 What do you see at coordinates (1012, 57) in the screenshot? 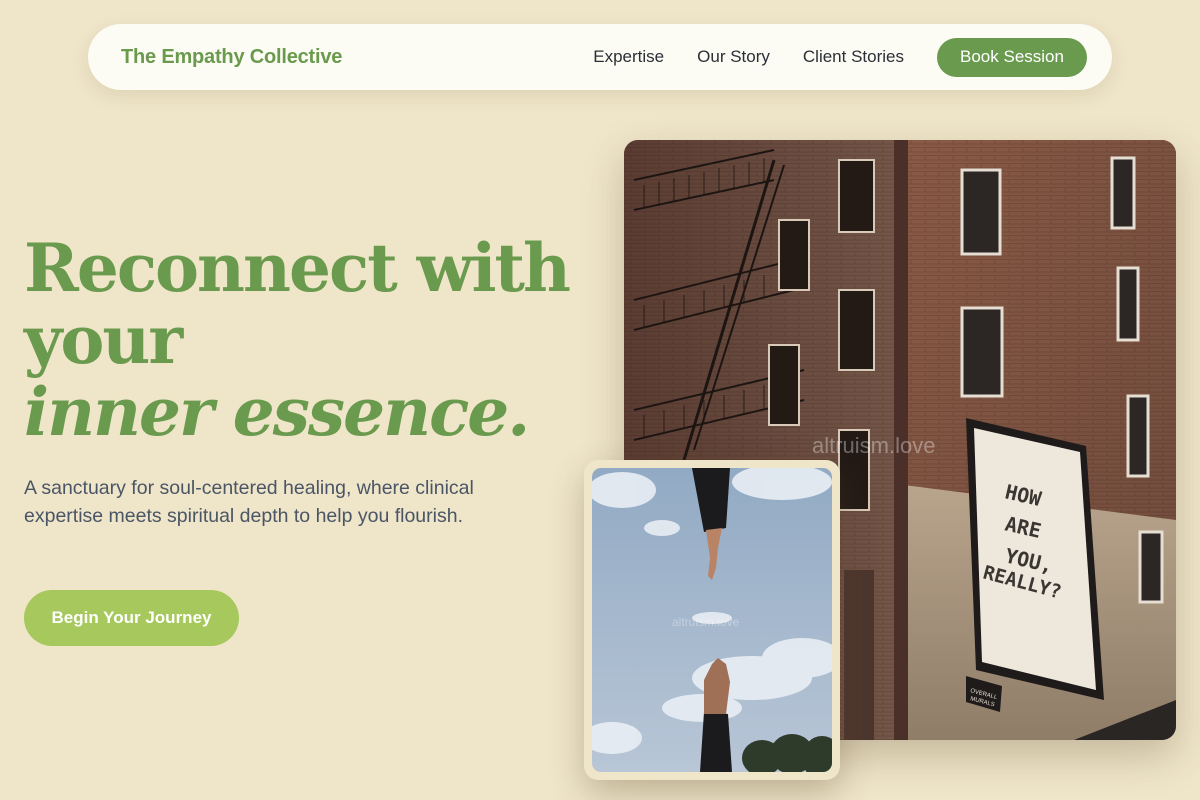
I see `book-session-button: Book Session` at bounding box center [1012, 57].